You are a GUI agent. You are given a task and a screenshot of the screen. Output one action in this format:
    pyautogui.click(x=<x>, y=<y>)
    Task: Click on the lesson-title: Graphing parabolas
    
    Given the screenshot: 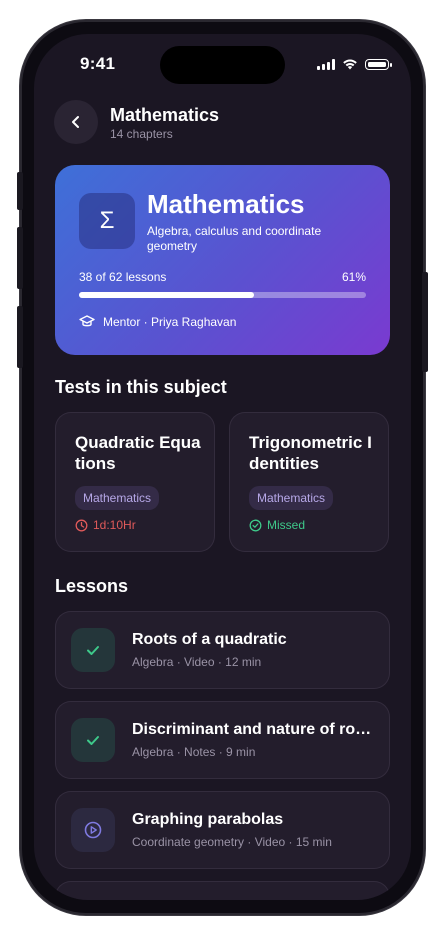 What is the action you would take?
    pyautogui.click(x=208, y=819)
    